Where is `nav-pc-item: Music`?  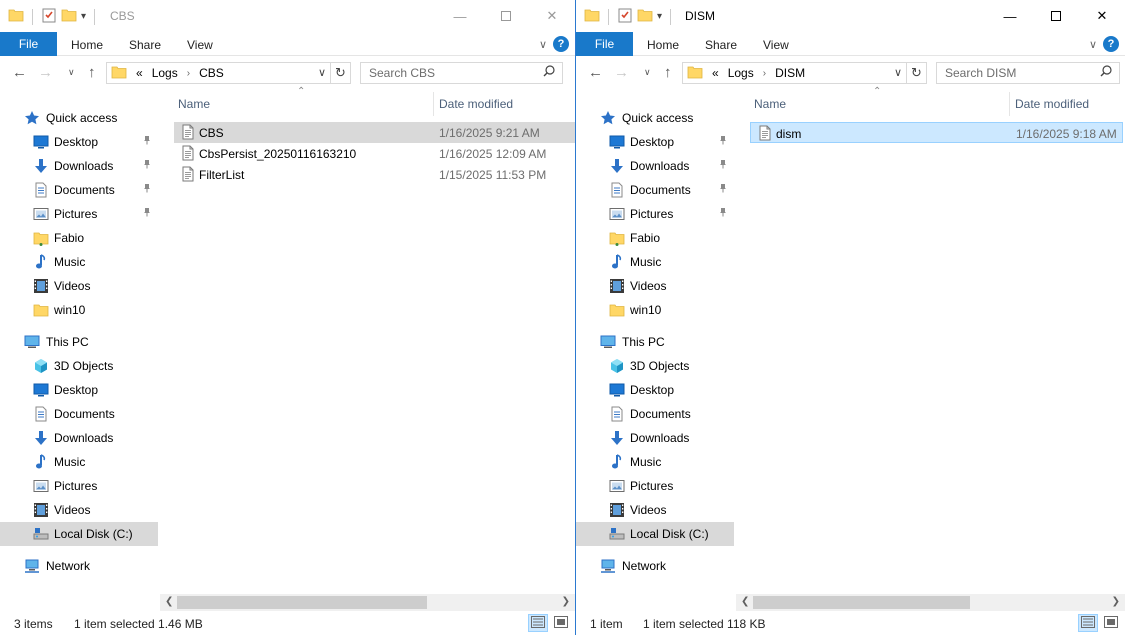 nav-pc-item: Music is located at coordinates (655, 462).